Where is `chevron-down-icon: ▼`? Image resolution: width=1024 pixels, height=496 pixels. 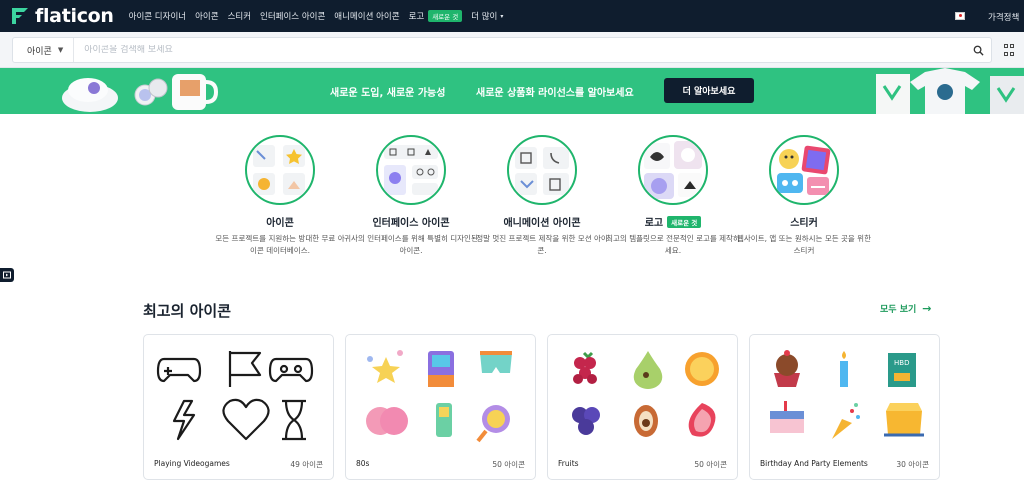 chevron-down-icon: ▼ is located at coordinates (60, 50).